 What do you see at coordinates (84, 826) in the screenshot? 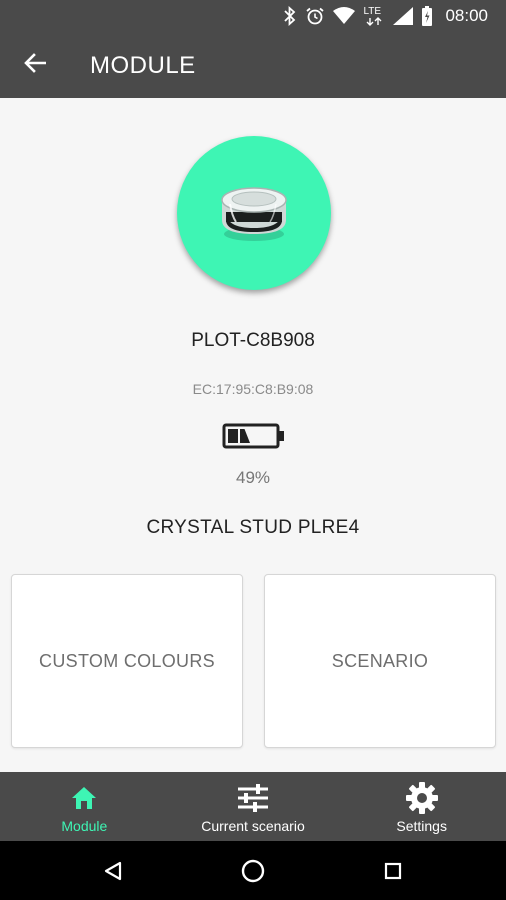
I see `nav-label-module: Module` at bounding box center [84, 826].